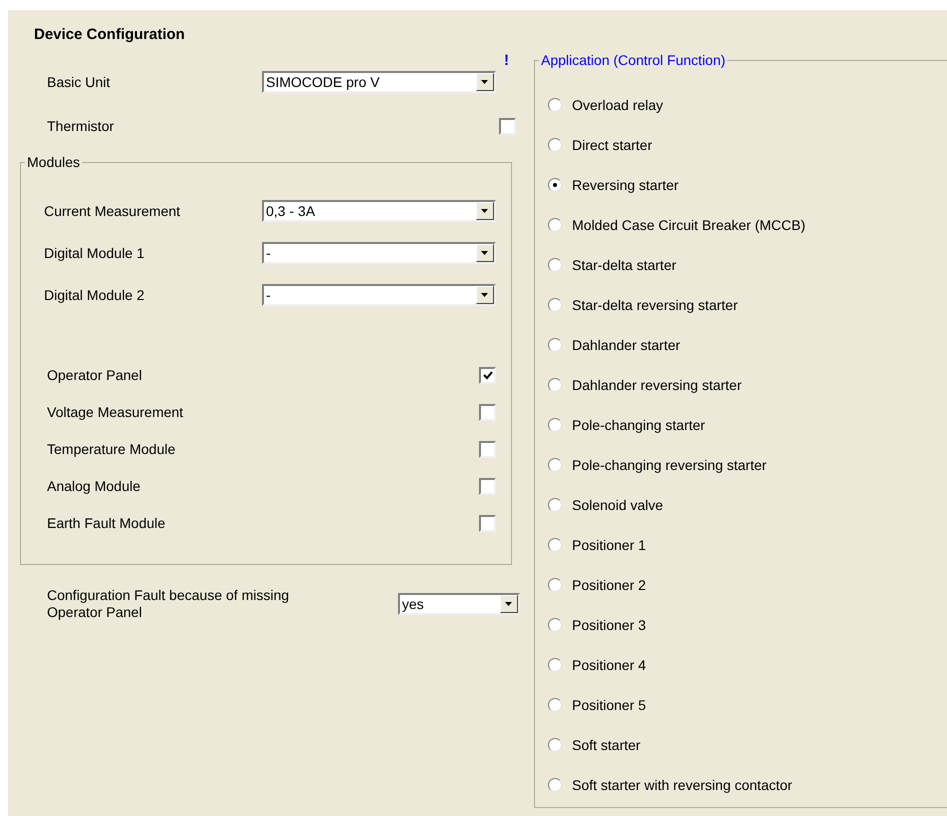 This screenshot has width=947, height=816. I want to click on dropdown-value: SIMOCODE pro V, so click(323, 82).